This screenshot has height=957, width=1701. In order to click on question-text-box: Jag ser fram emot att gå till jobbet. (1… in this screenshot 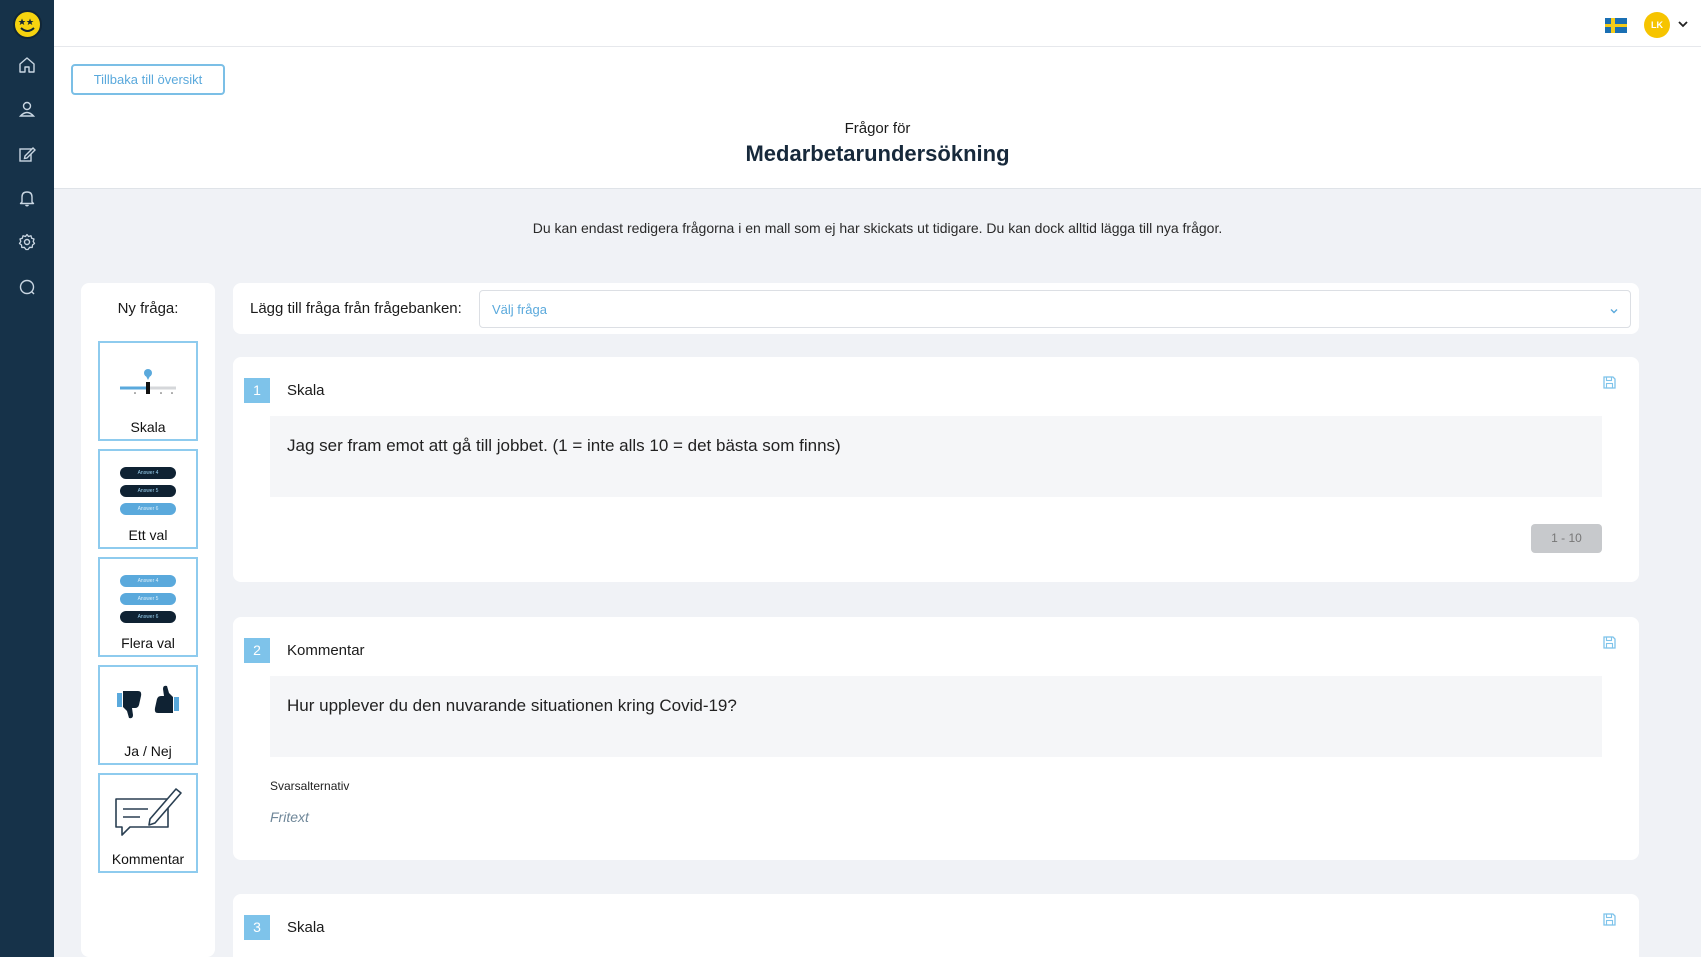, I will do `click(936, 456)`.